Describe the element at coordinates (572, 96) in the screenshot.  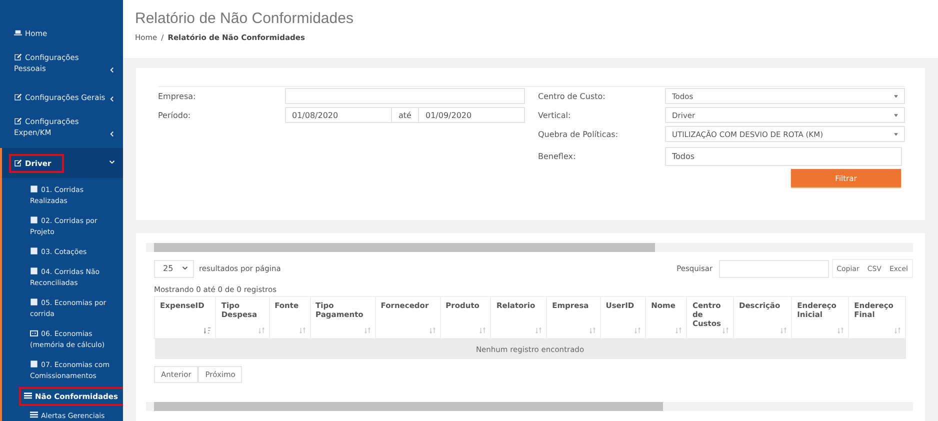
I see `field-label: Centro de Custo:` at that location.